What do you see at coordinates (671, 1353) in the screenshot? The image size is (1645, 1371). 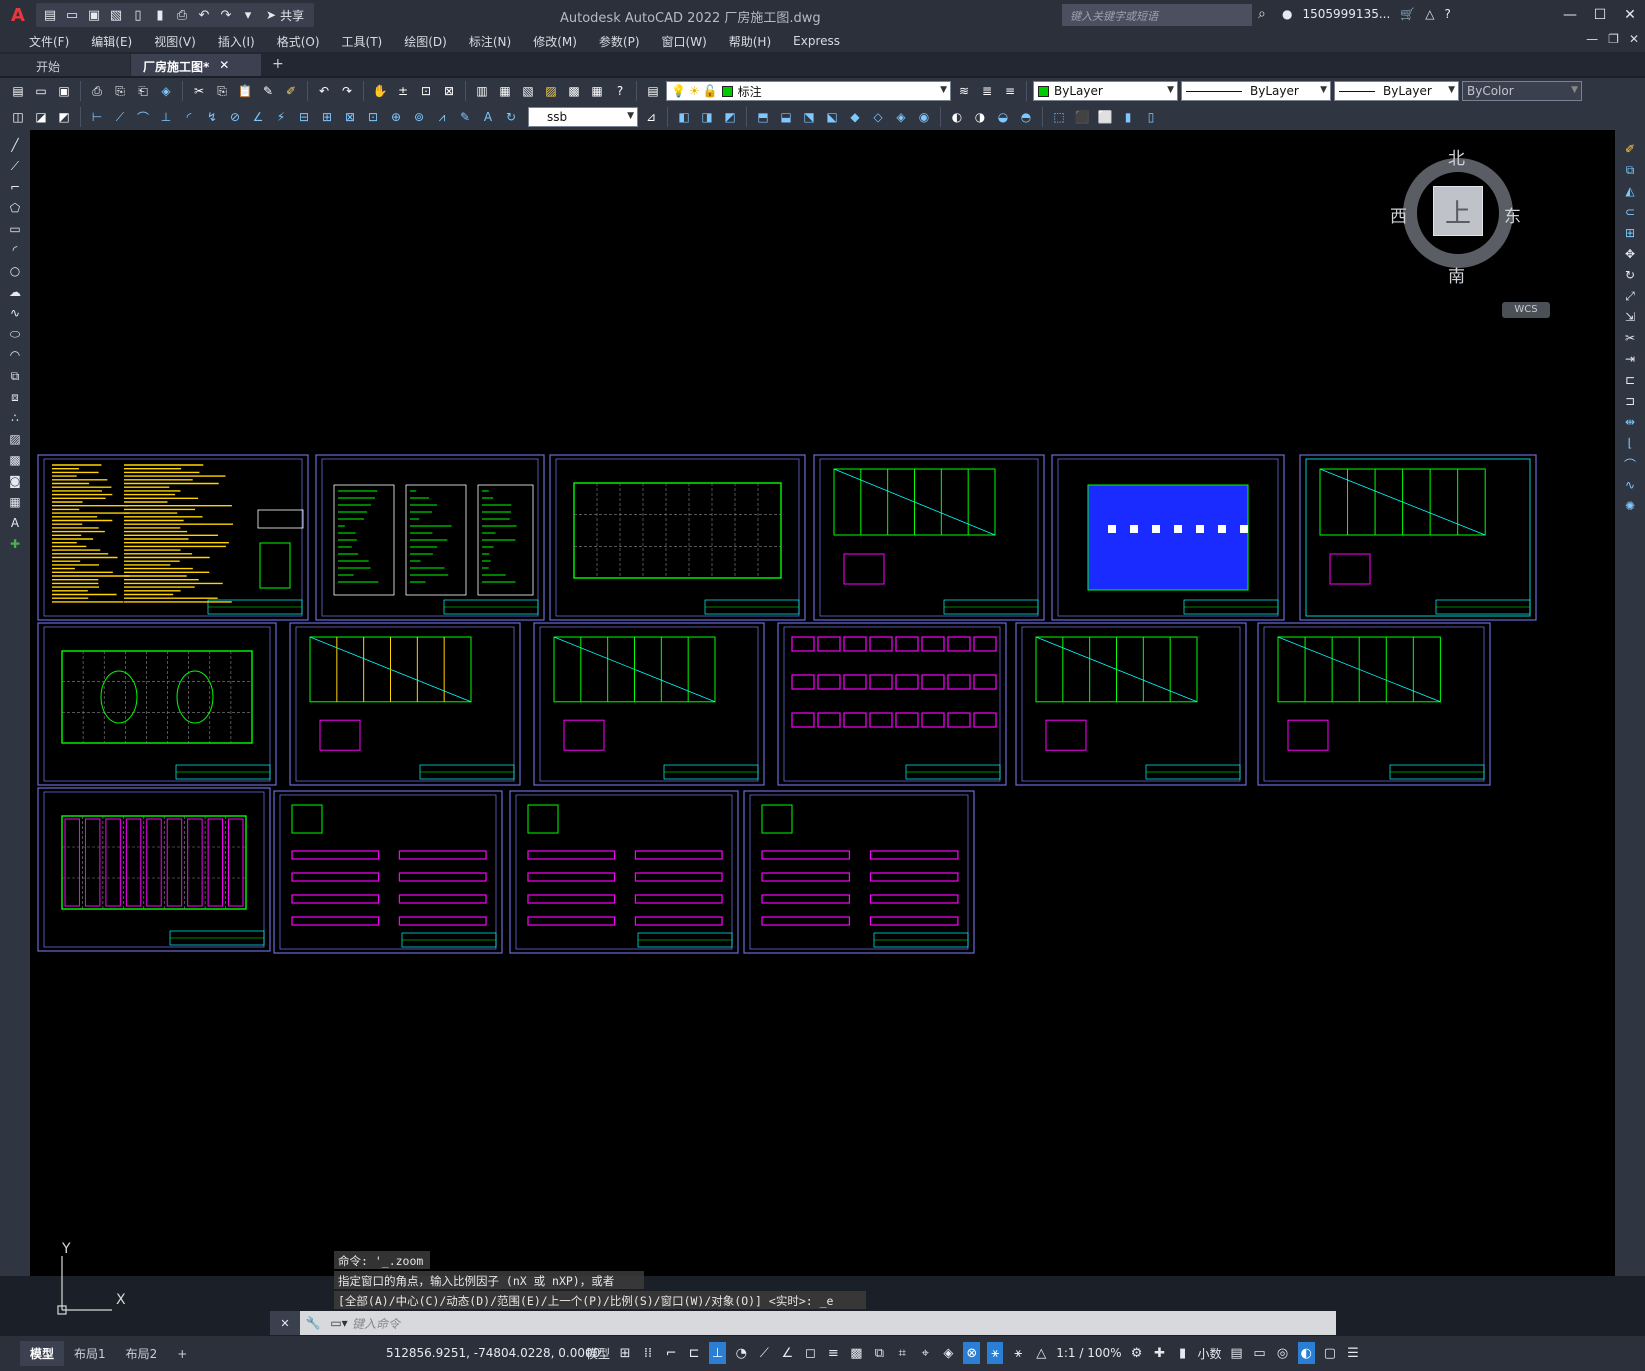 I see `infer-constraints-icon: ⌐` at bounding box center [671, 1353].